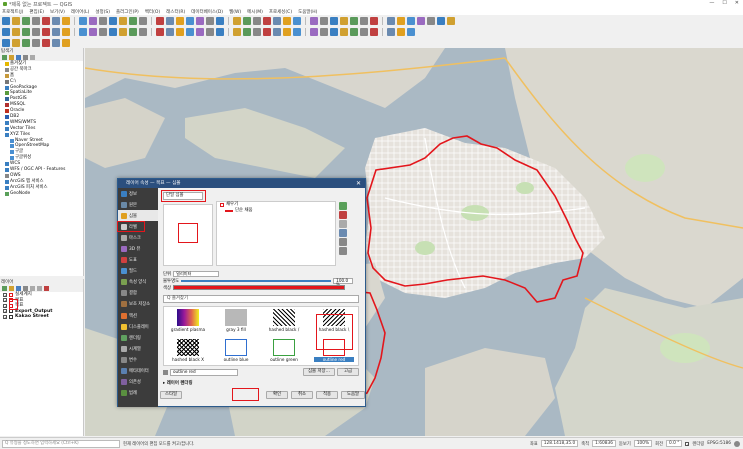 Image resolution: width=743 pixels, height=449 pixels. Describe the element at coordinates (236, 322) in the screenshot. I see `symbol-library-item: gray 3 fill` at that location.